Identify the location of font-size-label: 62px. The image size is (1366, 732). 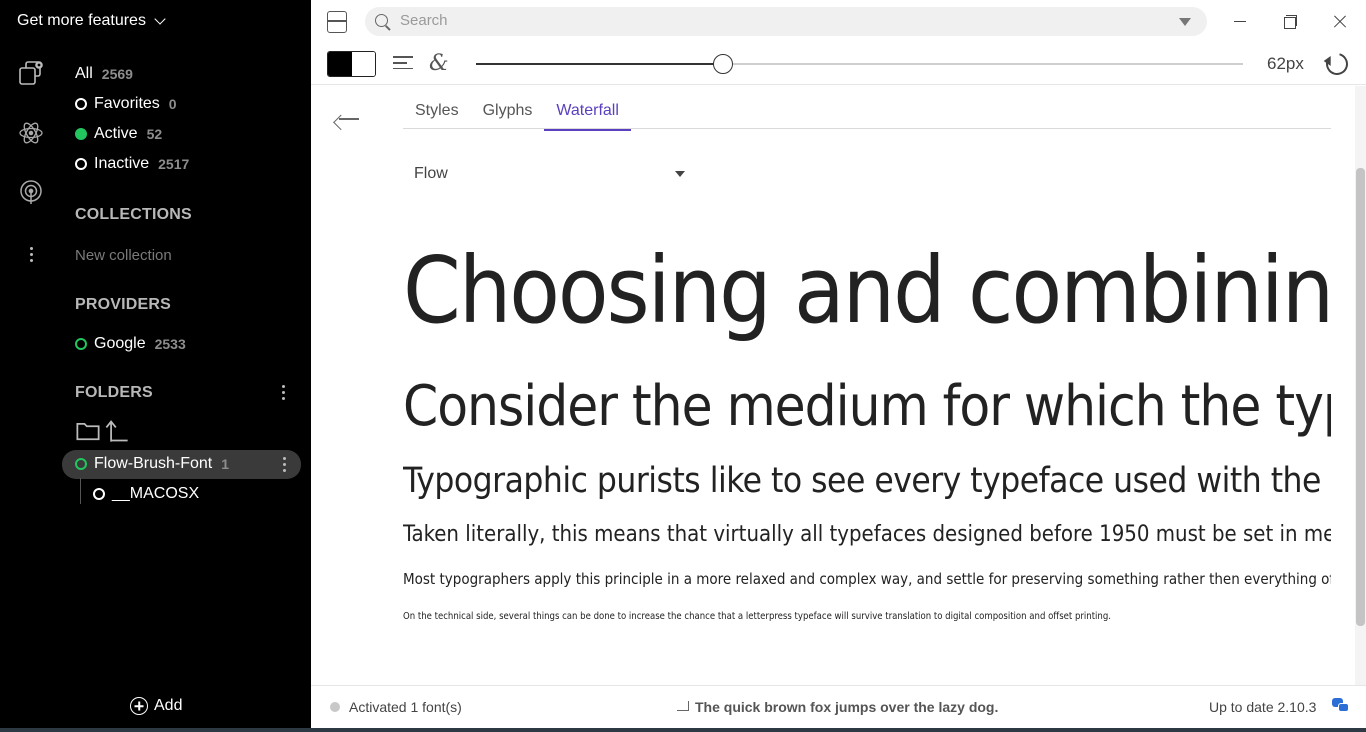
(1285, 63).